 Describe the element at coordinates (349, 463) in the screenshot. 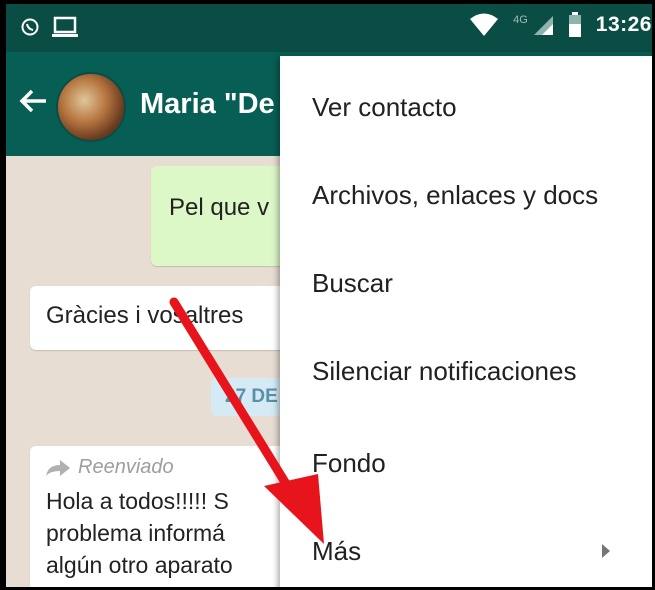

I see `menu-item-fondo: Fondo` at that location.